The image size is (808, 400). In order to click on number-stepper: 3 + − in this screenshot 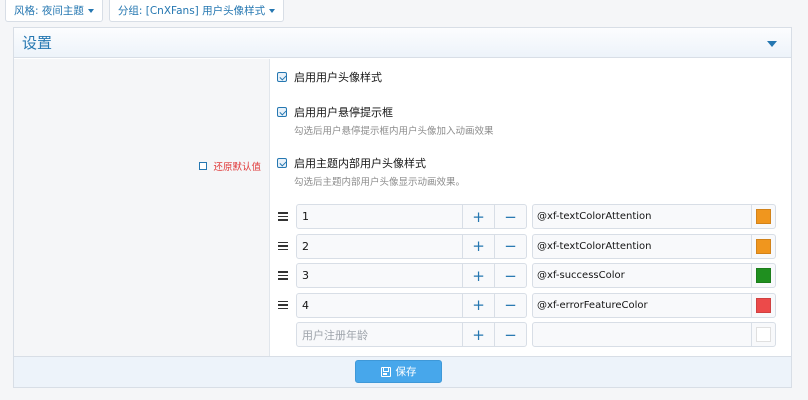, I will do `click(411, 275)`.